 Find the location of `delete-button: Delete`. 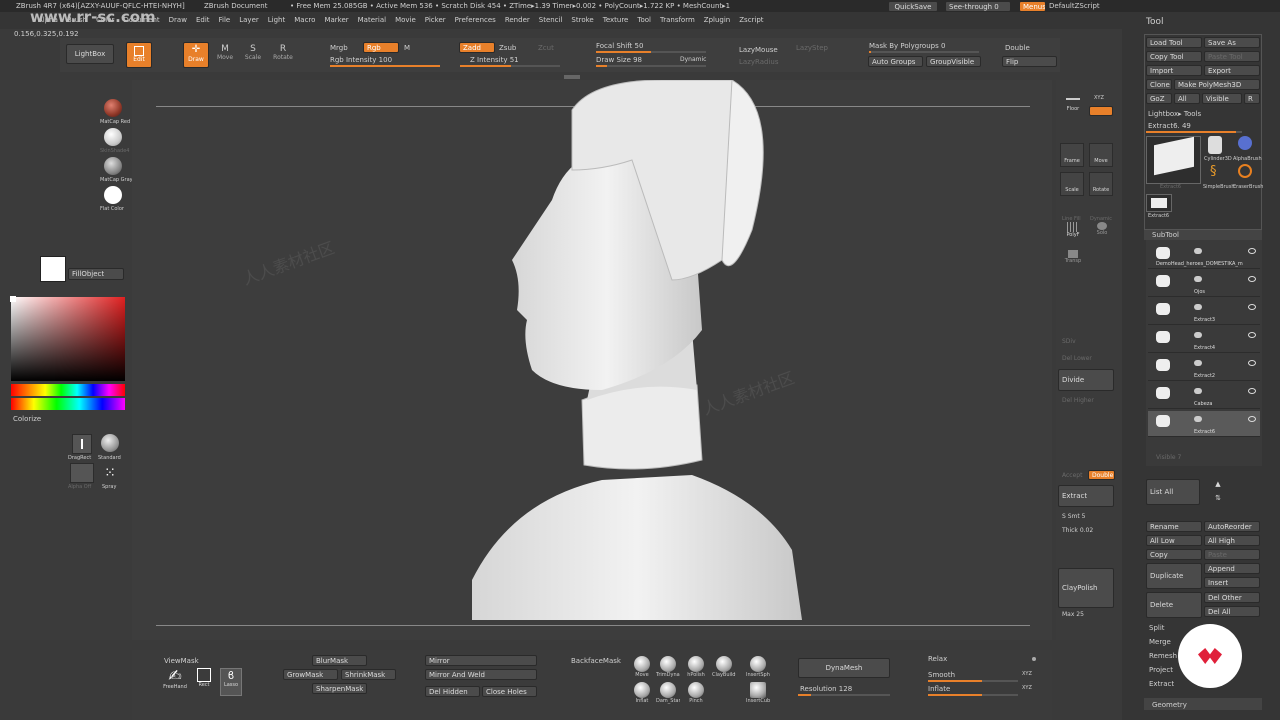

delete-button: Delete is located at coordinates (1174, 605).